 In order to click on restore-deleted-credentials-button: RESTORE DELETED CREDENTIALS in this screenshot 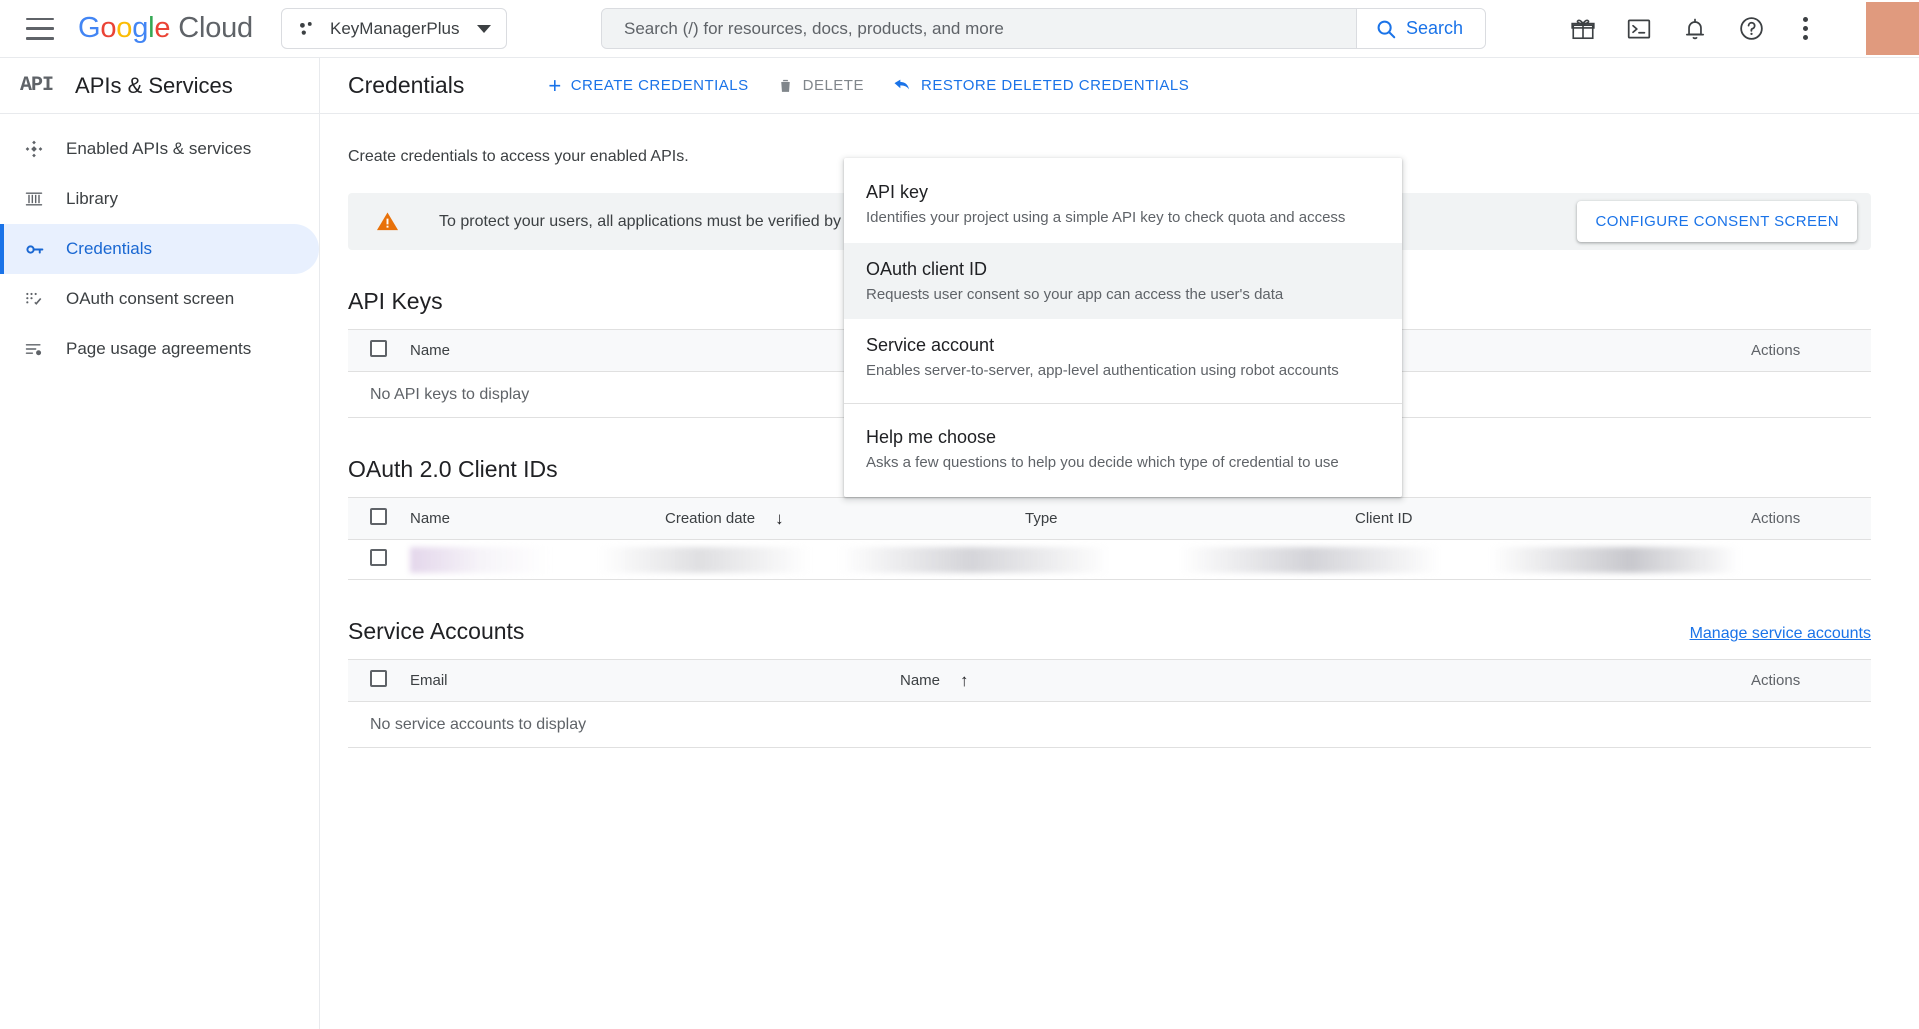, I will do `click(1040, 86)`.